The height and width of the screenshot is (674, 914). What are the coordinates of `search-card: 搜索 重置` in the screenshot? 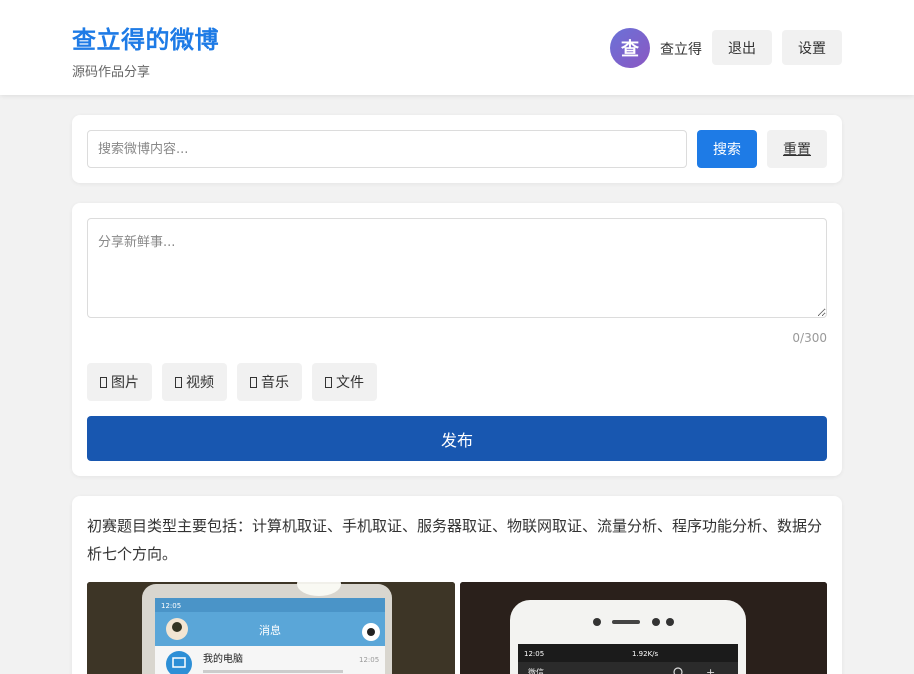 It's located at (457, 149).